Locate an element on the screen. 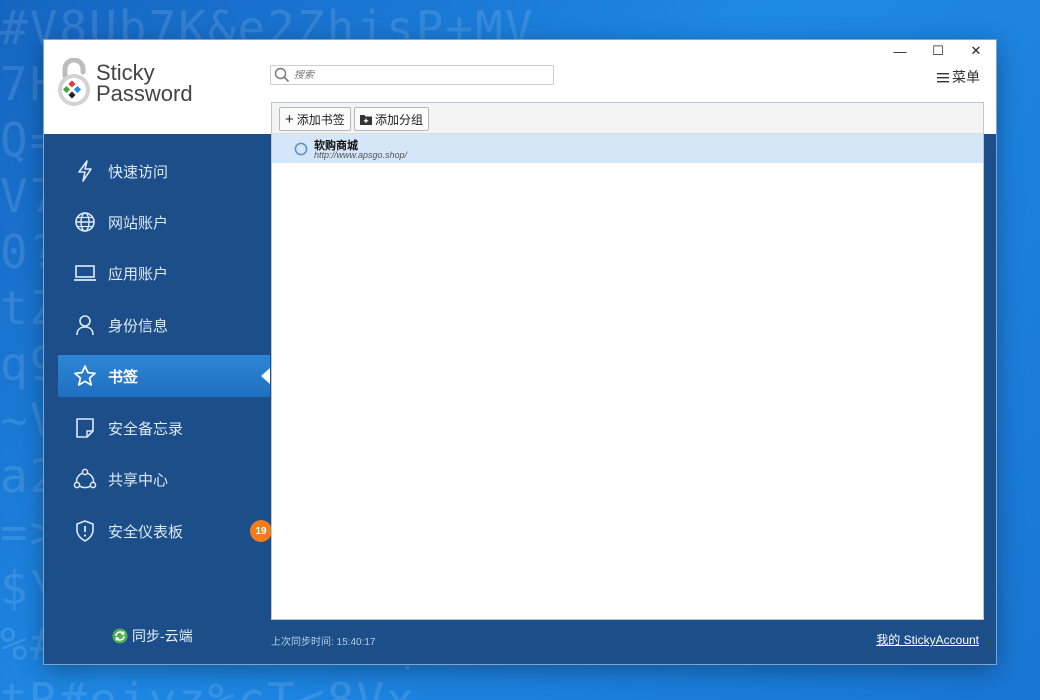  hamburger-icon is located at coordinates (943, 77).